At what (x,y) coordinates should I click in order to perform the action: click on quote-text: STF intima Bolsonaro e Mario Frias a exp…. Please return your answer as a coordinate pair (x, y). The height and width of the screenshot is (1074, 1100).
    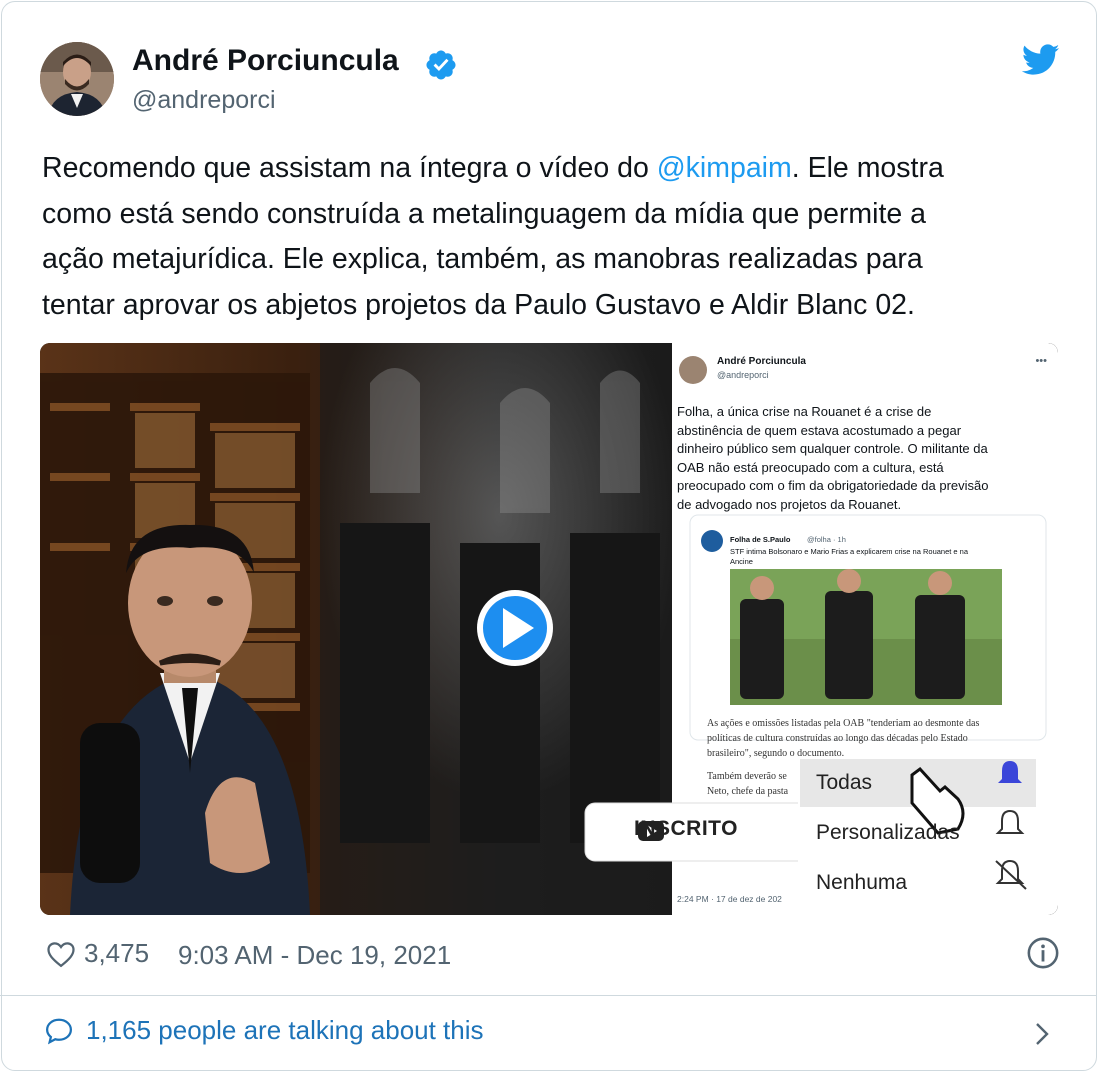
    Looking at the image, I should click on (849, 556).